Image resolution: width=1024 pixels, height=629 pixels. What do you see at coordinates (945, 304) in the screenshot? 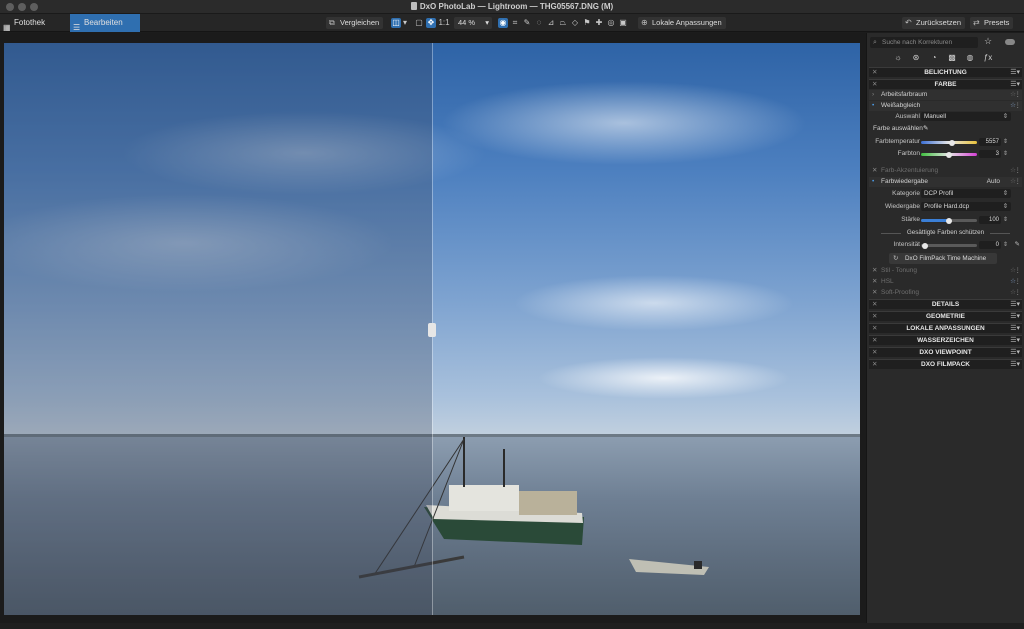
I see `section-details: ✕ DETAILS ☰▾` at bounding box center [945, 304].